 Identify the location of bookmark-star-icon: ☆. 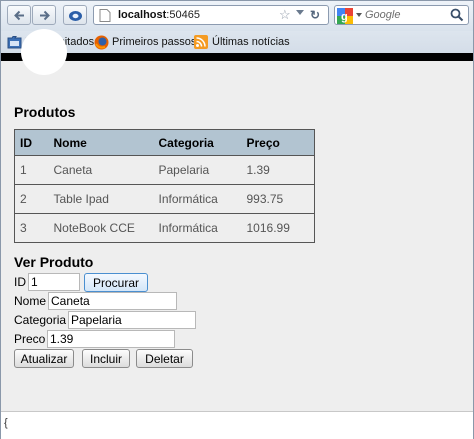
(285, 15).